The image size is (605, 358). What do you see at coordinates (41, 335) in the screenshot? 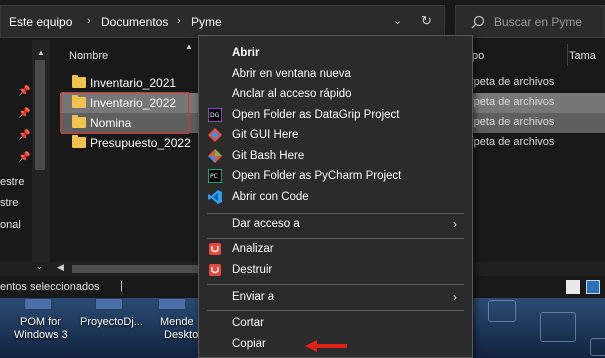
I see `desktop-item-label: Windows 3` at bounding box center [41, 335].